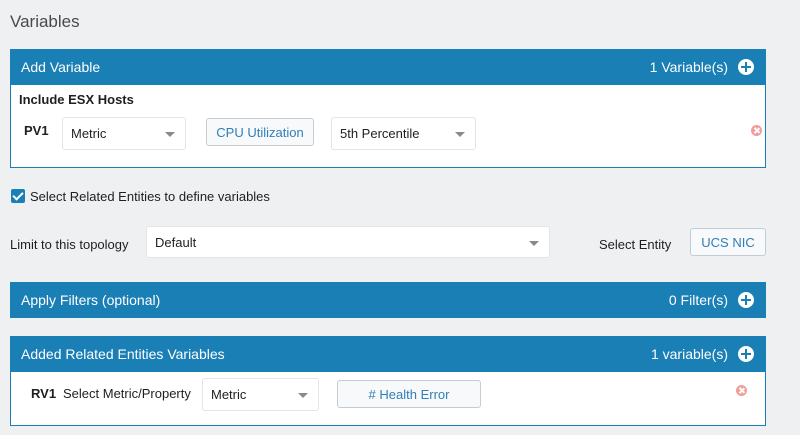  Describe the element at coordinates (348, 242) in the screenshot. I see `topology-select: Default` at that location.